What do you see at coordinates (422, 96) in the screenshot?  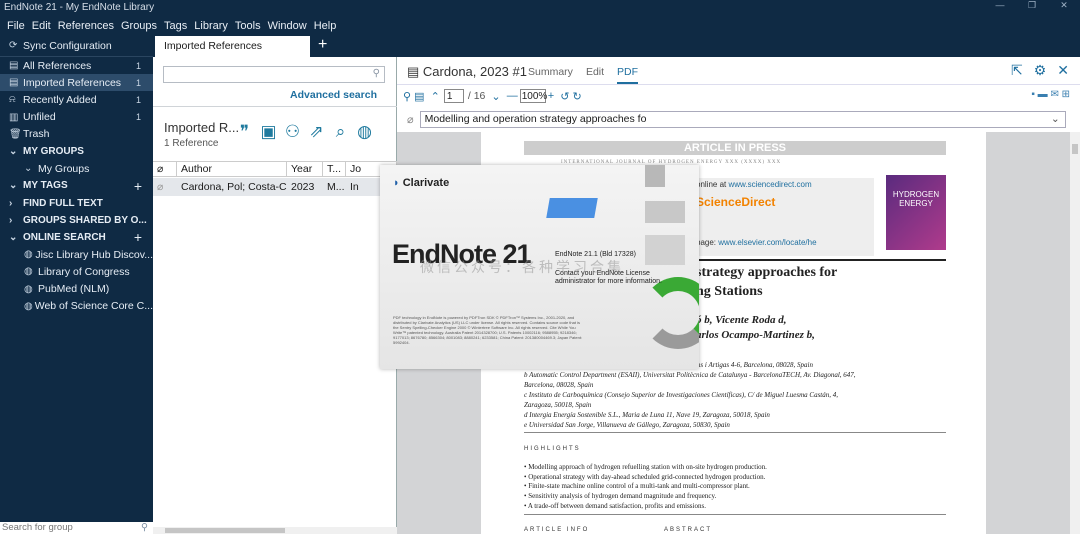 I see `annotation-icon: ▤` at bounding box center [422, 96].